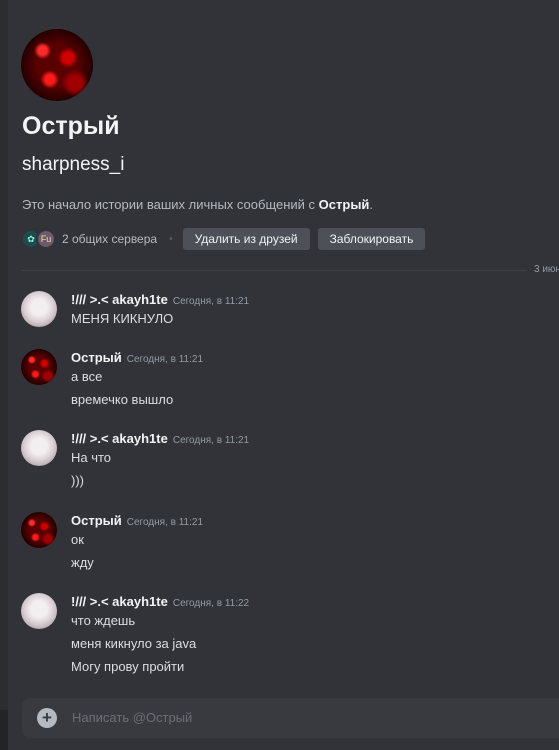  I want to click on profile-username: sharpness_i, so click(73, 164).